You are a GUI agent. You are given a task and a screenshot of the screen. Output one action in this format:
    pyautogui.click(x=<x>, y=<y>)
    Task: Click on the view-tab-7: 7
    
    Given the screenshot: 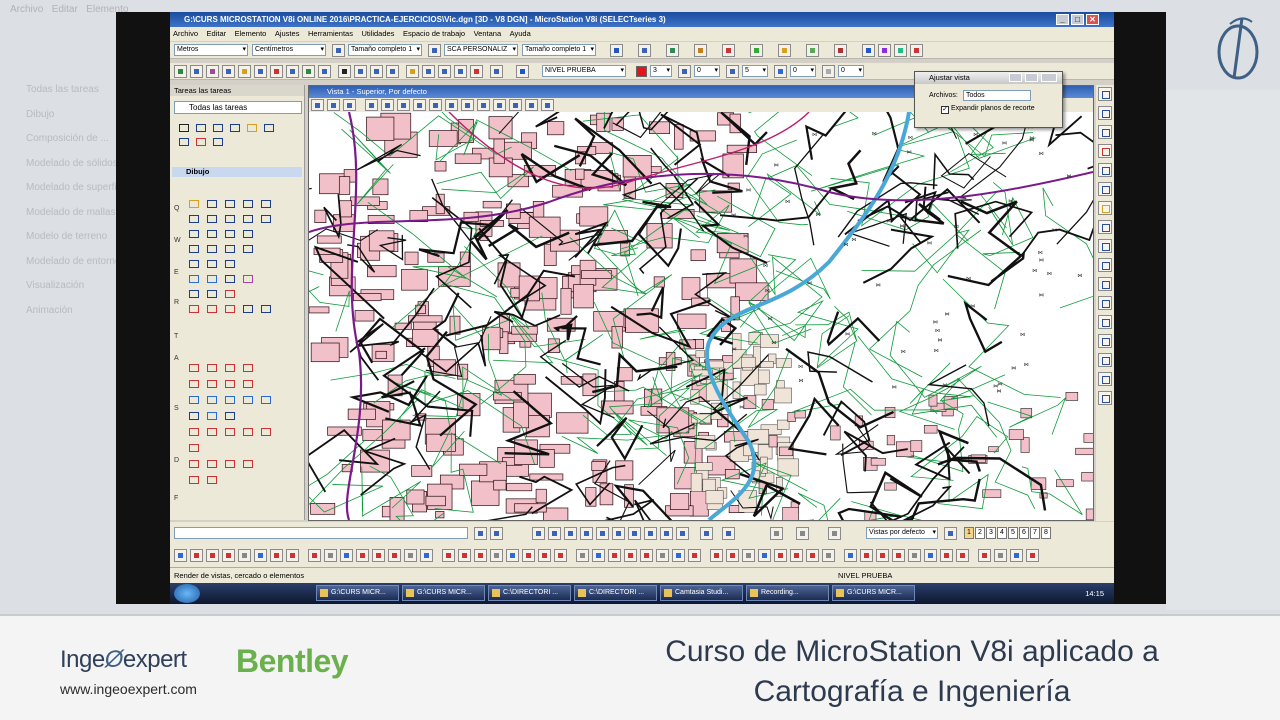 What is the action you would take?
    pyautogui.click(x=1035, y=533)
    